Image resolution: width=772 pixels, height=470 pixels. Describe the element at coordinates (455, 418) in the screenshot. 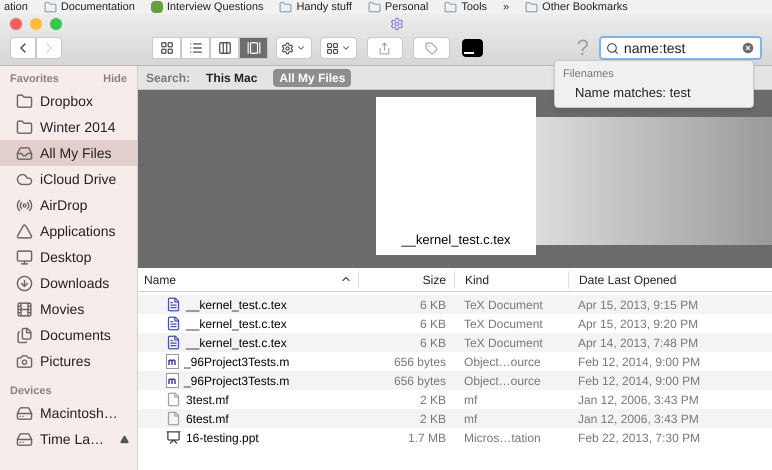

I see `file-row: 6test.mf 2 KB mf Jan 12, 2006, 3:43 PM` at that location.